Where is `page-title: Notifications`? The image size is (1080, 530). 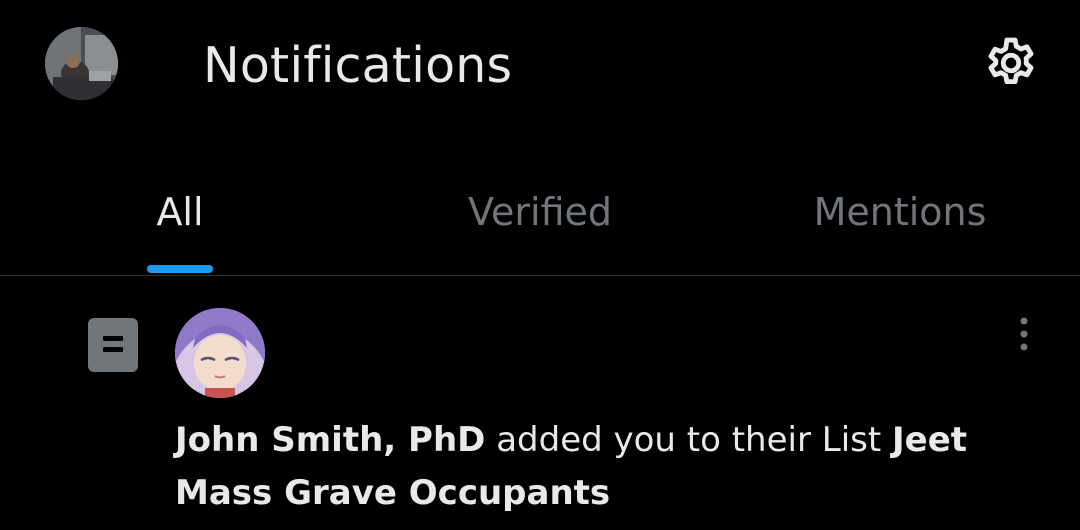
page-title: Notifications is located at coordinates (358, 65).